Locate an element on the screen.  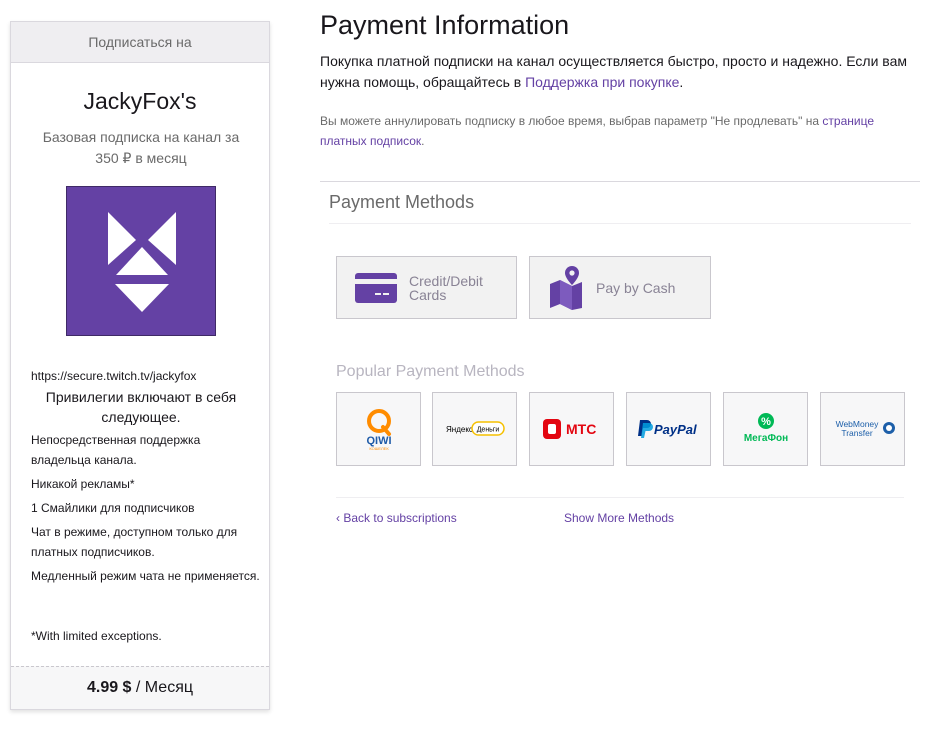
map-pin-icon is located at coordinates (566, 287).